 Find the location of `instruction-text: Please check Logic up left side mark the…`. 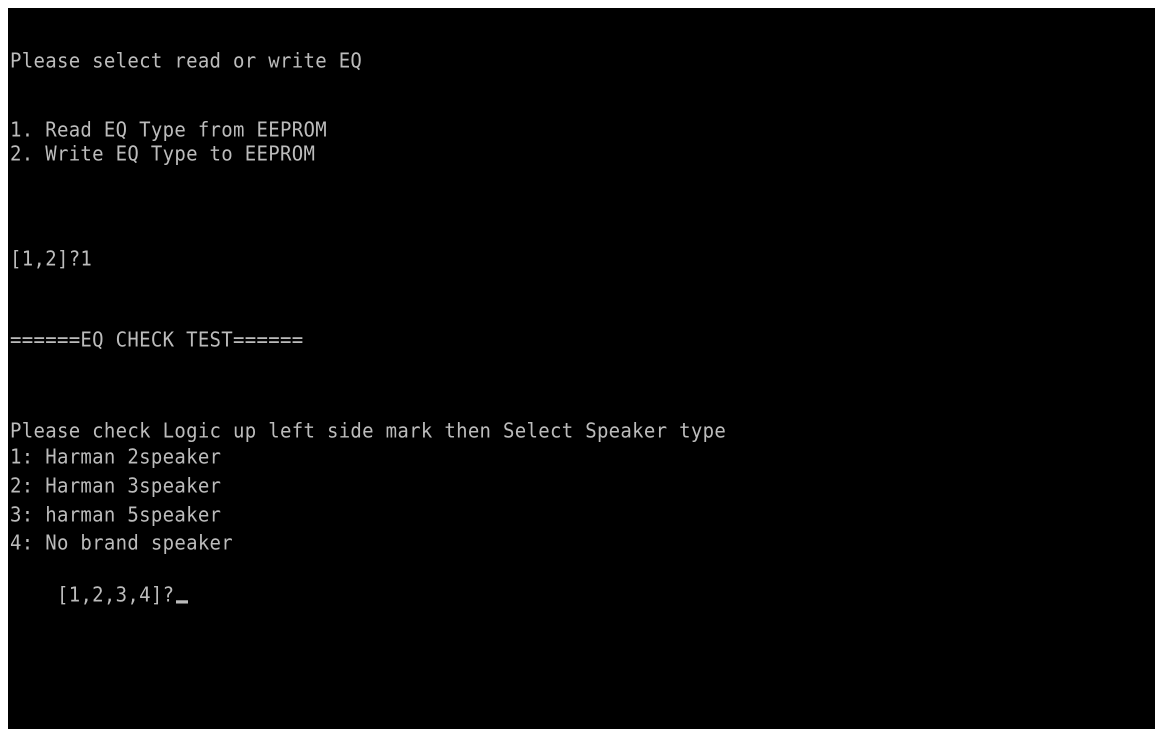

instruction-text: Please check Logic up left side mark the… is located at coordinates (368, 431).